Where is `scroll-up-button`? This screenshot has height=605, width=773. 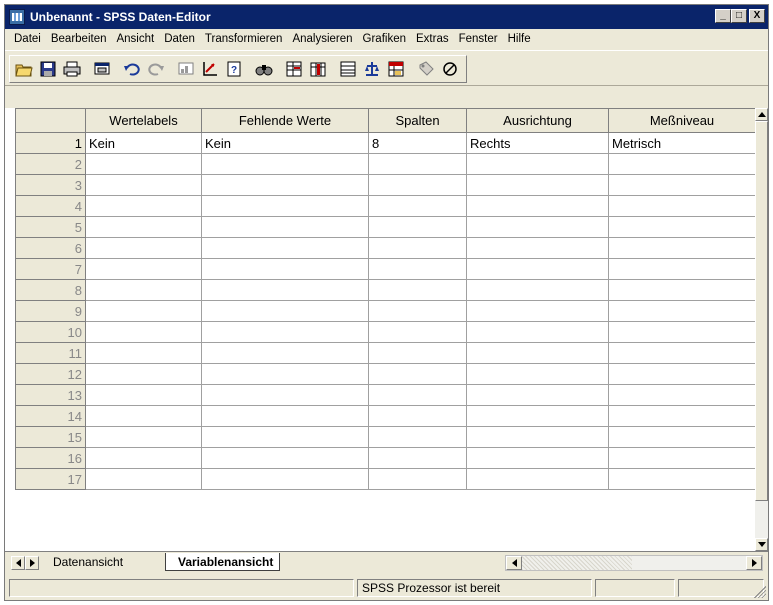
scroll-up-button is located at coordinates (761, 114).